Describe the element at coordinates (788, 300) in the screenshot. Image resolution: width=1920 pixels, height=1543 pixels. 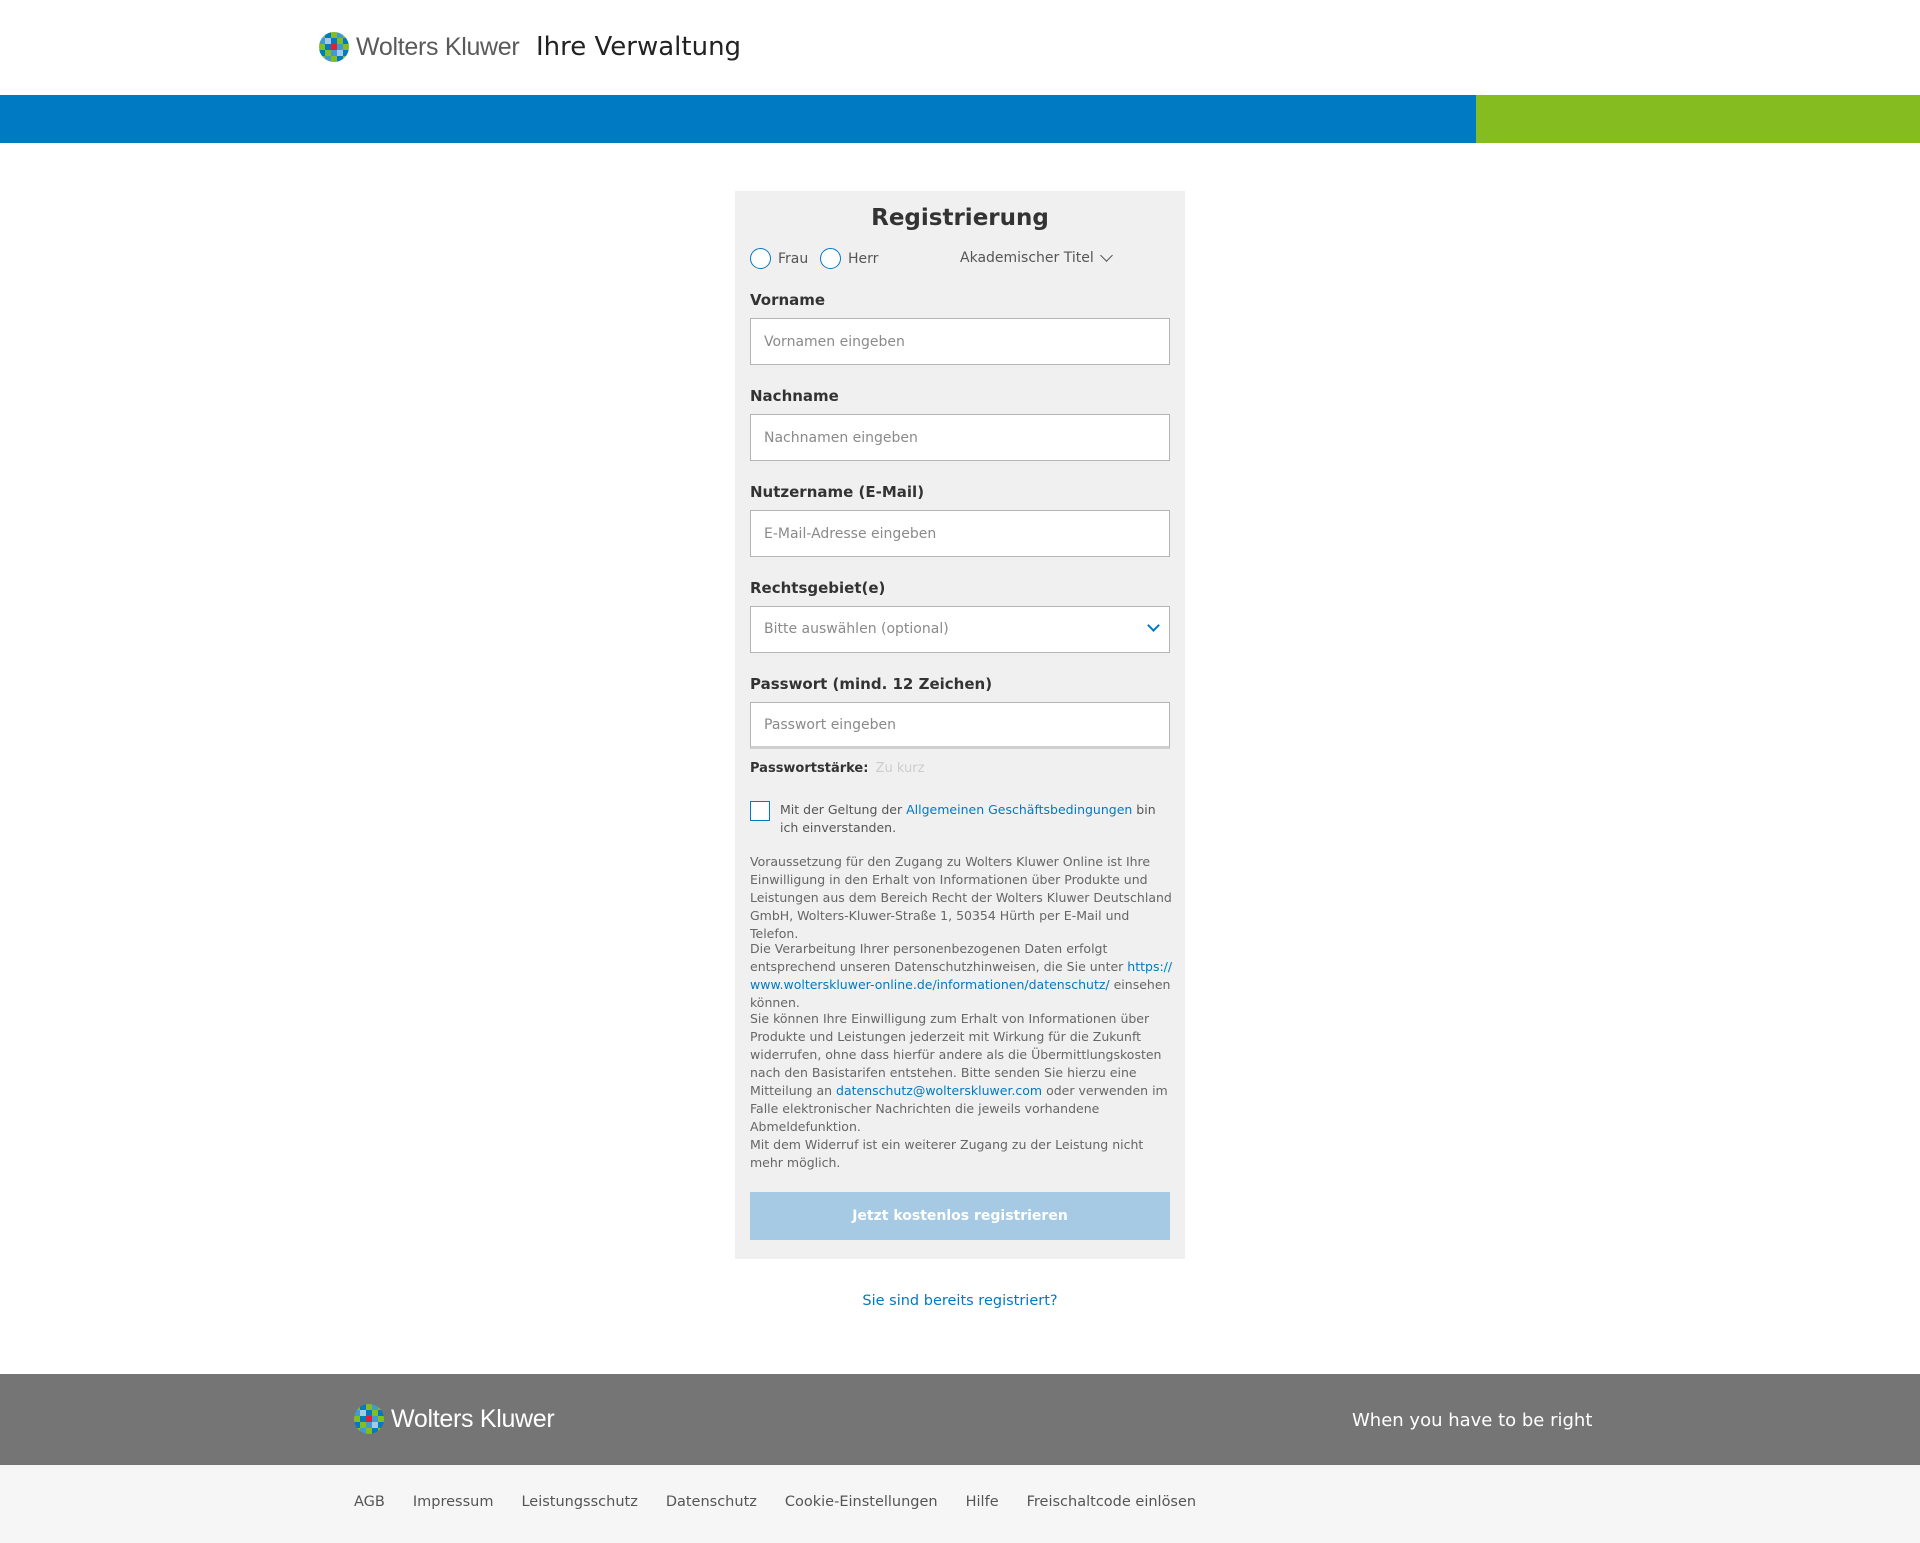
I see `firstname-label: Vorname` at that location.